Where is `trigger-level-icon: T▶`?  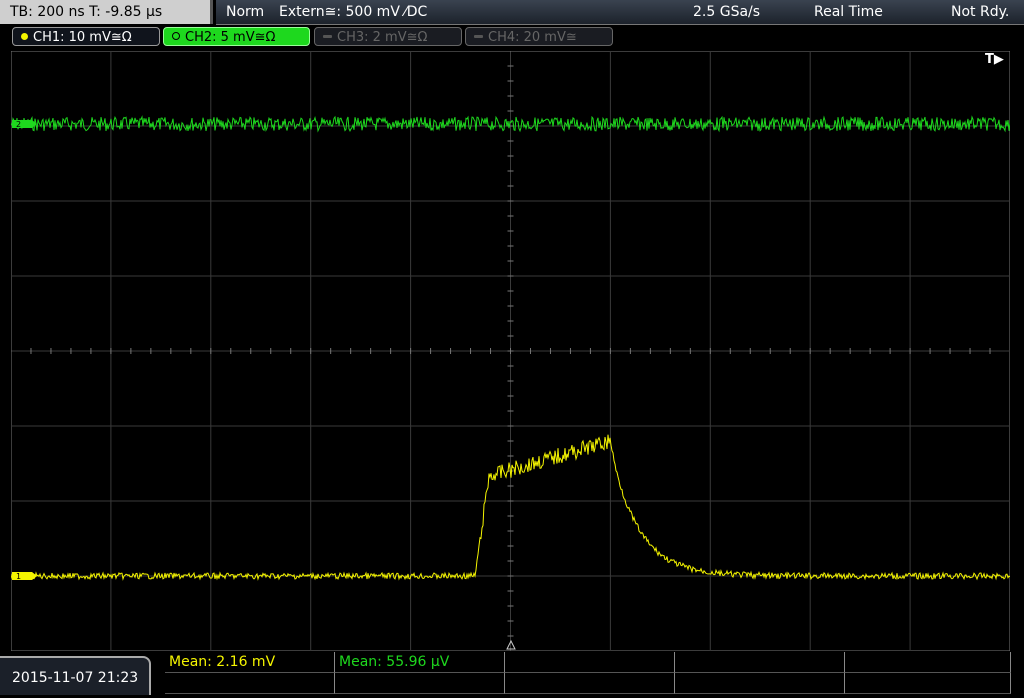 trigger-level-icon: T▶ is located at coordinates (994, 59).